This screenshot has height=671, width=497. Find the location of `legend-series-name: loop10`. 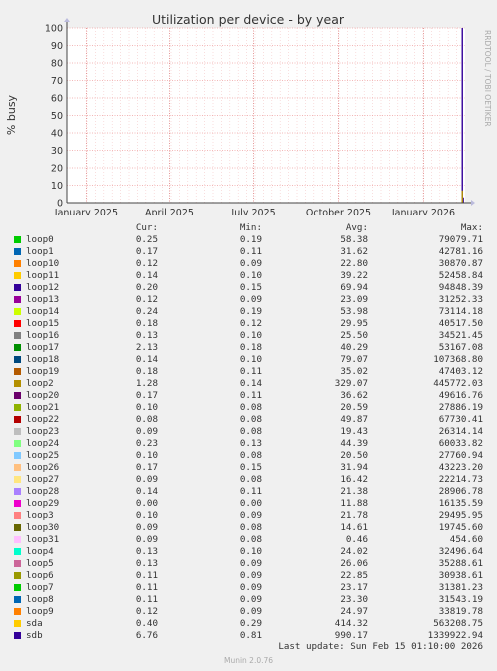

legend-series-name: loop10 is located at coordinates (43, 263).